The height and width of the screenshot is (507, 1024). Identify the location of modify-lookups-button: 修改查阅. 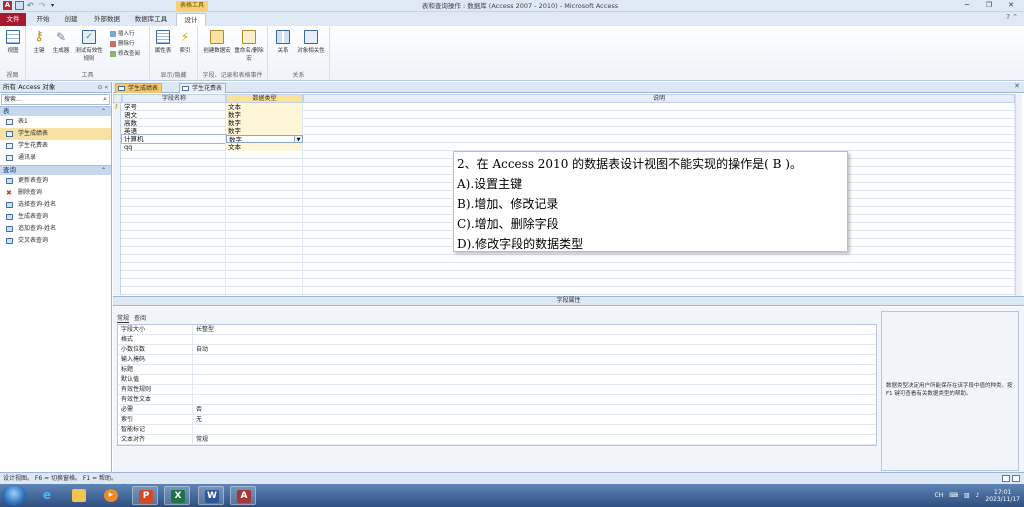
(125, 54).